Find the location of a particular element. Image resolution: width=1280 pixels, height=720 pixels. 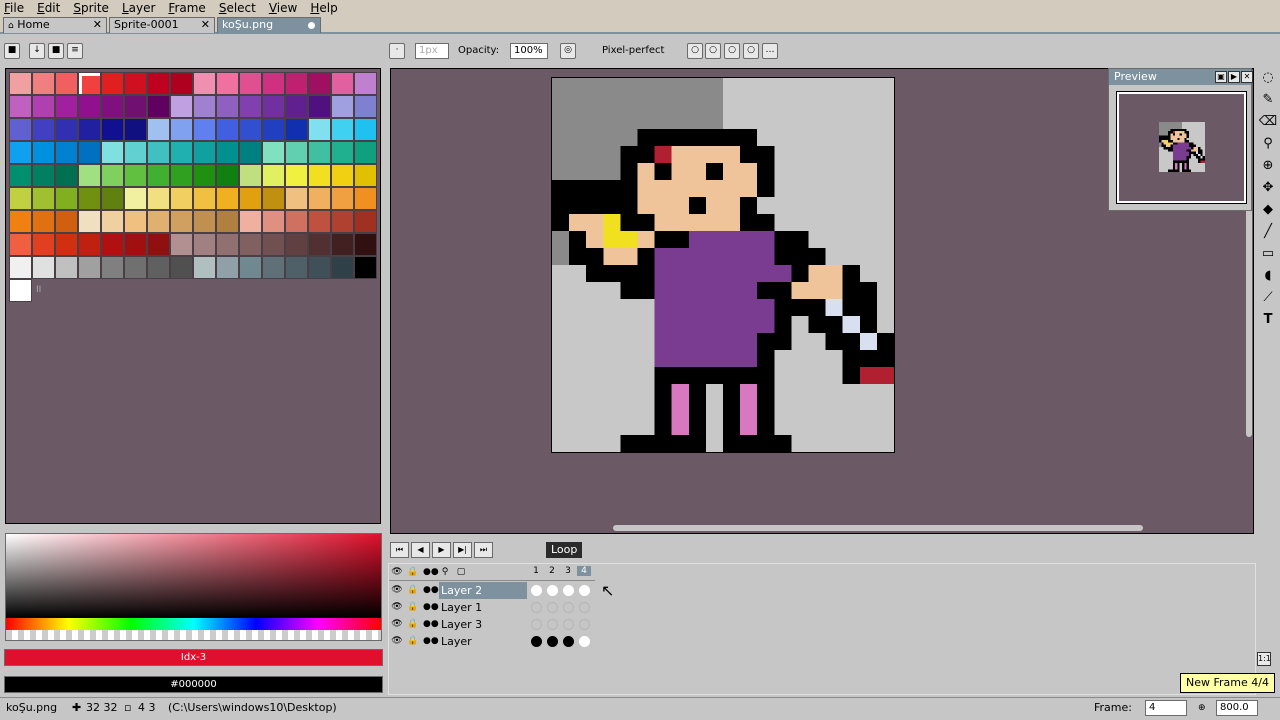

frame-number-4: 4 is located at coordinates (584, 571).